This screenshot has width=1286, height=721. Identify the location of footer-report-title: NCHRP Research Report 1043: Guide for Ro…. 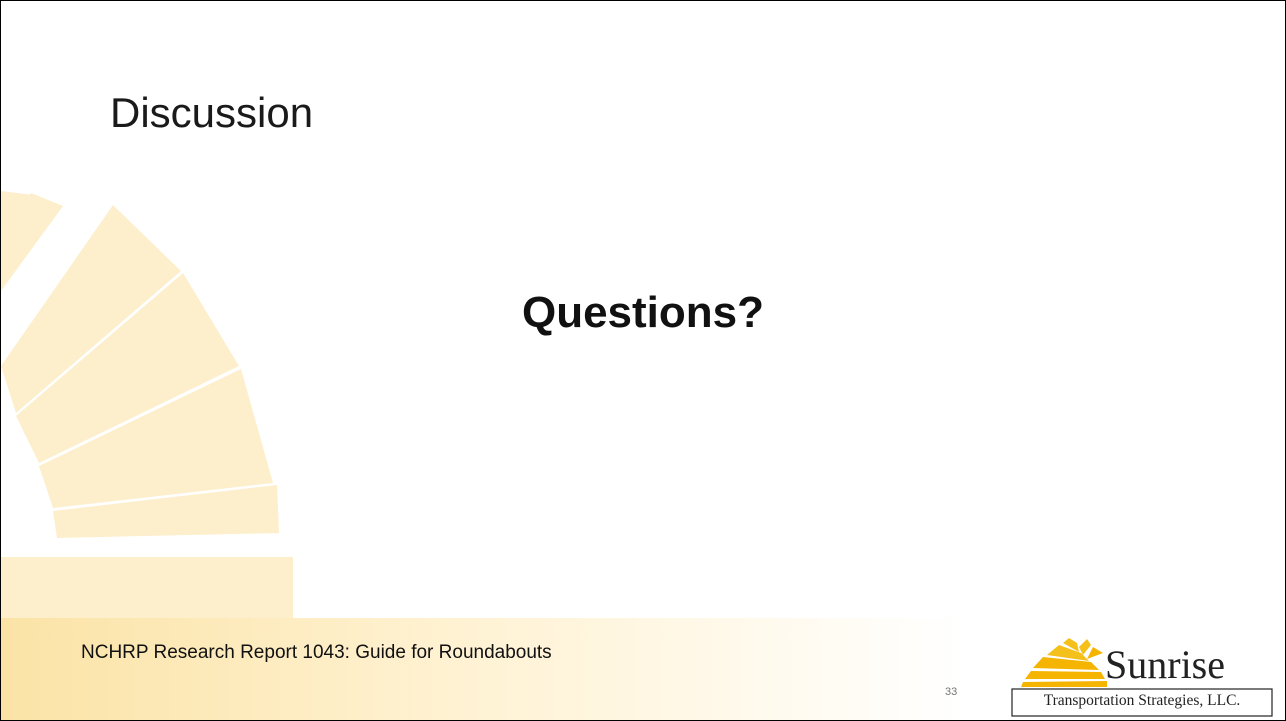
(316, 652).